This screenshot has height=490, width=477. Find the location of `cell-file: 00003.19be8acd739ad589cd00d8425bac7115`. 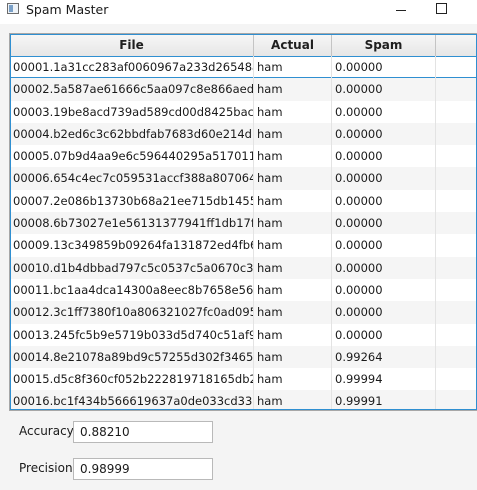

cell-file: 00003.19be8acd739ad589cd00d8425bac7115 is located at coordinates (132, 111).